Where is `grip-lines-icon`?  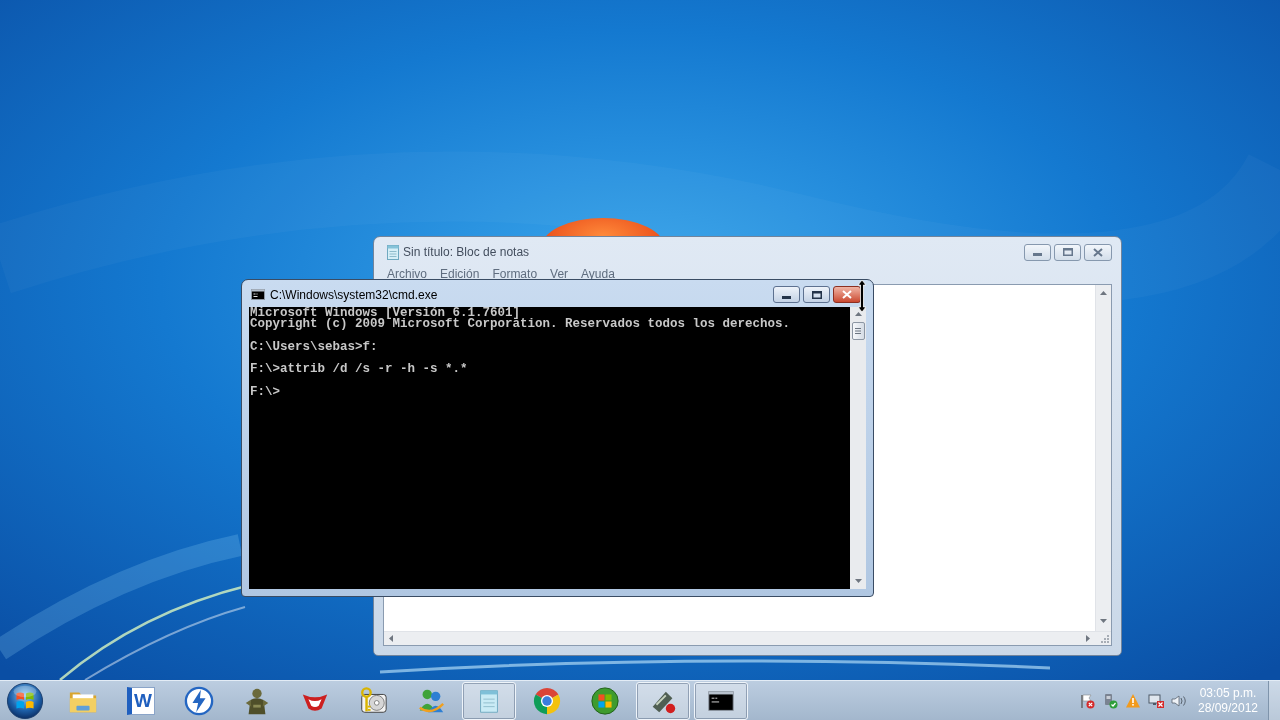 grip-lines-icon is located at coordinates (858, 331).